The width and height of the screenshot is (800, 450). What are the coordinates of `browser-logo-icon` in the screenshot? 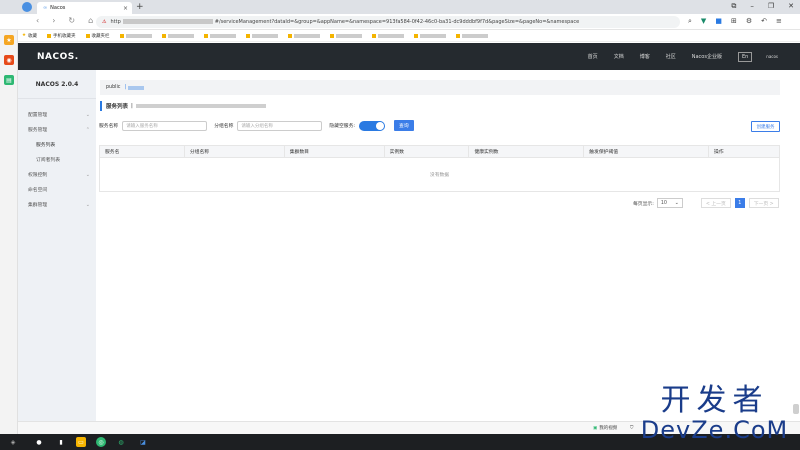 It's located at (27, 7).